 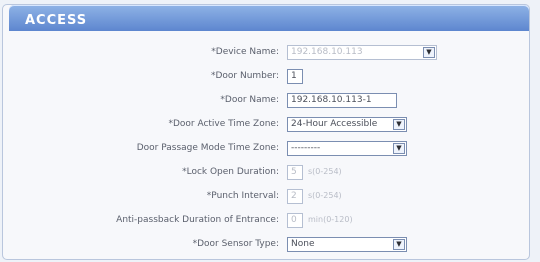 What do you see at coordinates (325, 171) in the screenshot?
I see `lock-open-duration-hint: s(0-254)` at bounding box center [325, 171].